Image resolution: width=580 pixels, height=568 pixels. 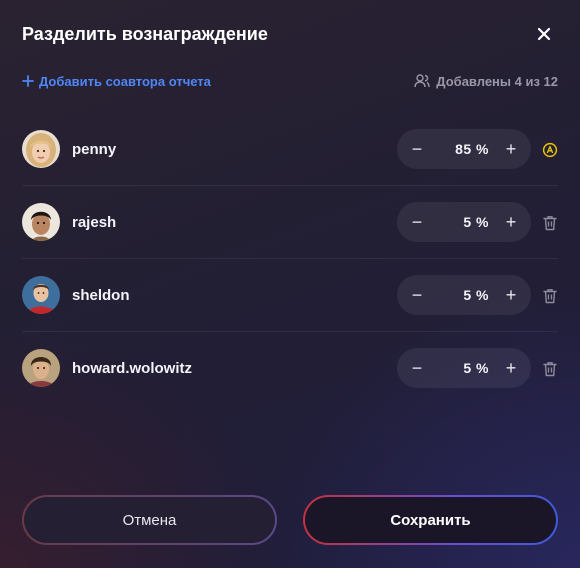 What do you see at coordinates (94, 222) in the screenshot?
I see `participant-username: rajesh` at bounding box center [94, 222].